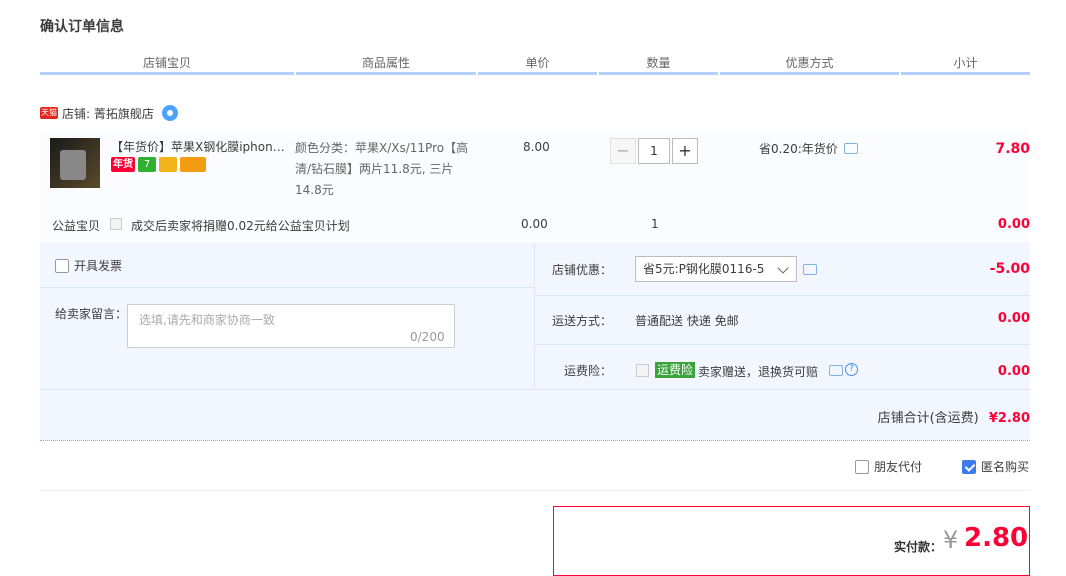  I want to click on shop-discount-amount: -5.00, so click(1009, 269).